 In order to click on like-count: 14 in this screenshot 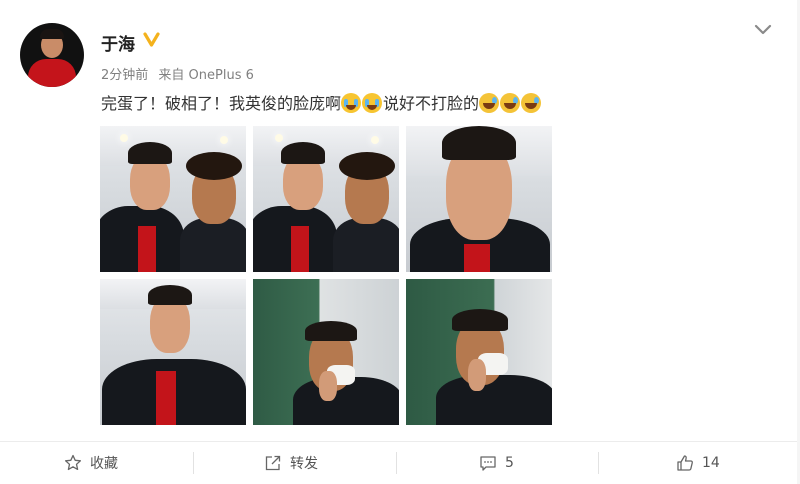, I will do `click(711, 463)`.